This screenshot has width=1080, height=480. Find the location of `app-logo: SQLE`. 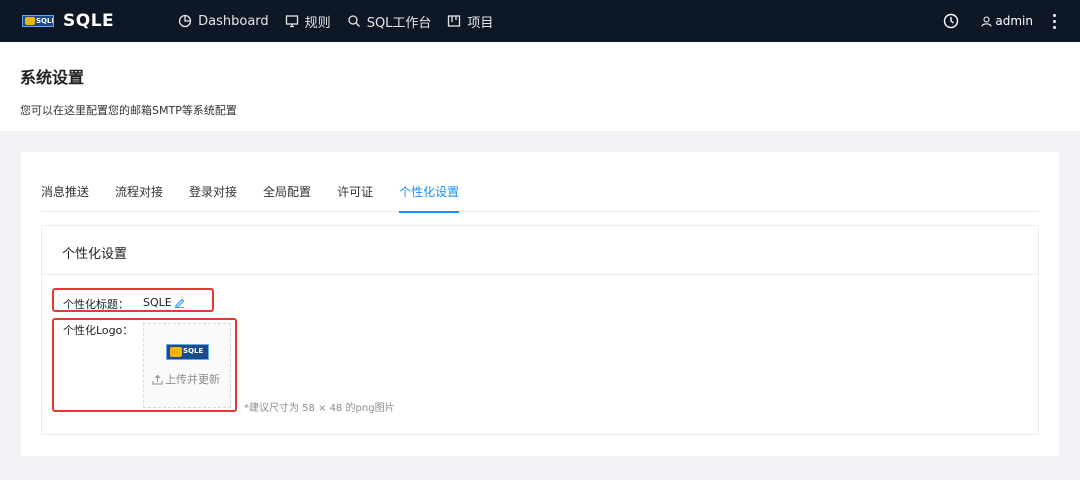

app-logo: SQLE is located at coordinates (38, 21).